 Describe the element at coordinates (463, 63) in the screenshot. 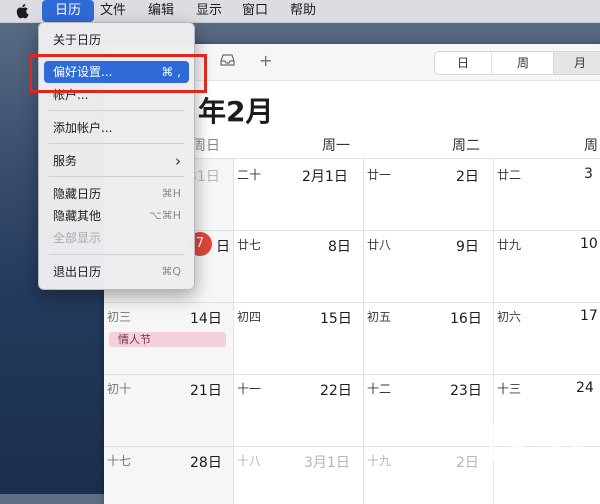

I see `tab-day: 日` at that location.